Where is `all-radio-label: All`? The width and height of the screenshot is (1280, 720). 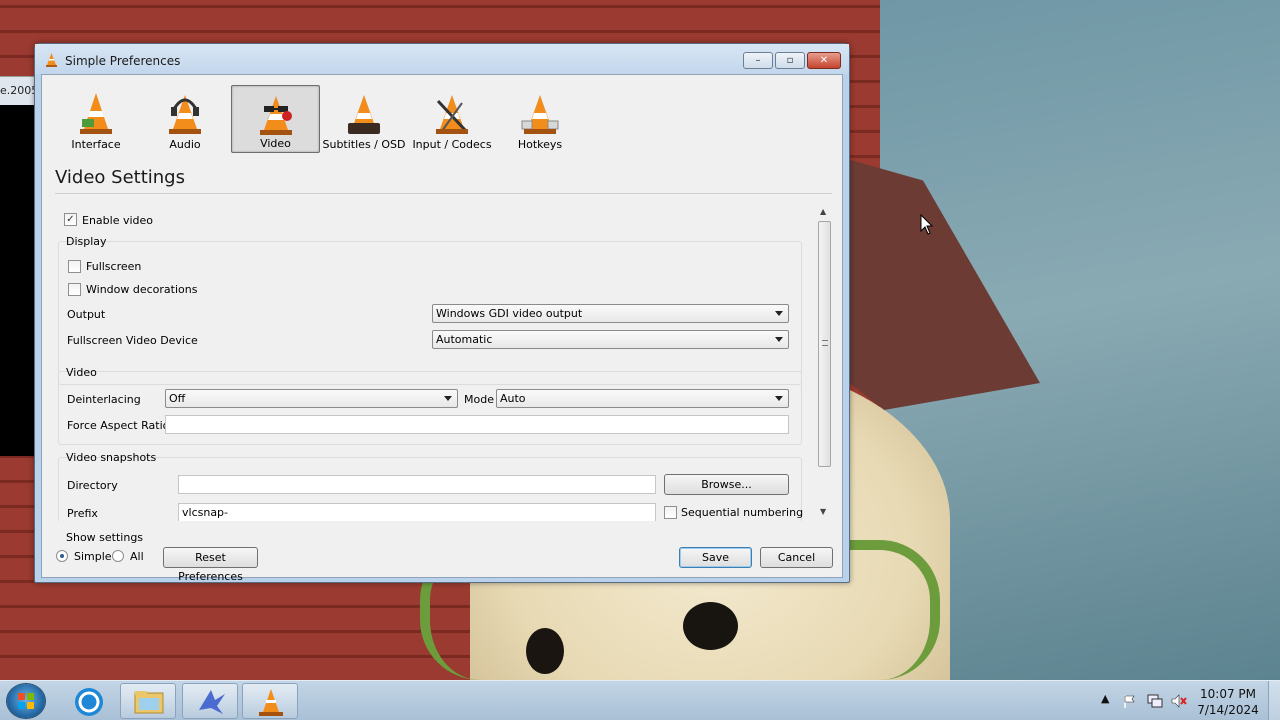 all-radio-label: All is located at coordinates (137, 556).